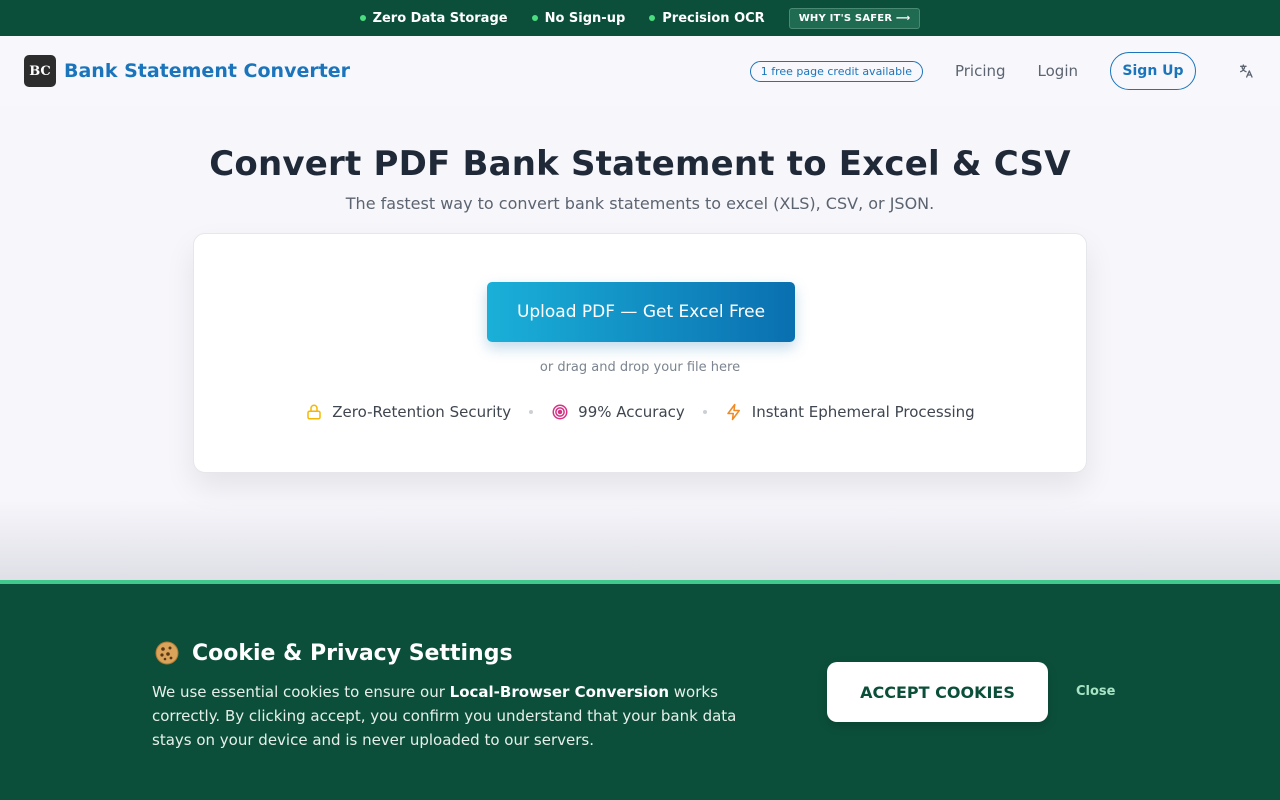  What do you see at coordinates (559, 692) in the screenshot?
I see `cookie-text-bold: Local-Browser Conversion` at bounding box center [559, 692].